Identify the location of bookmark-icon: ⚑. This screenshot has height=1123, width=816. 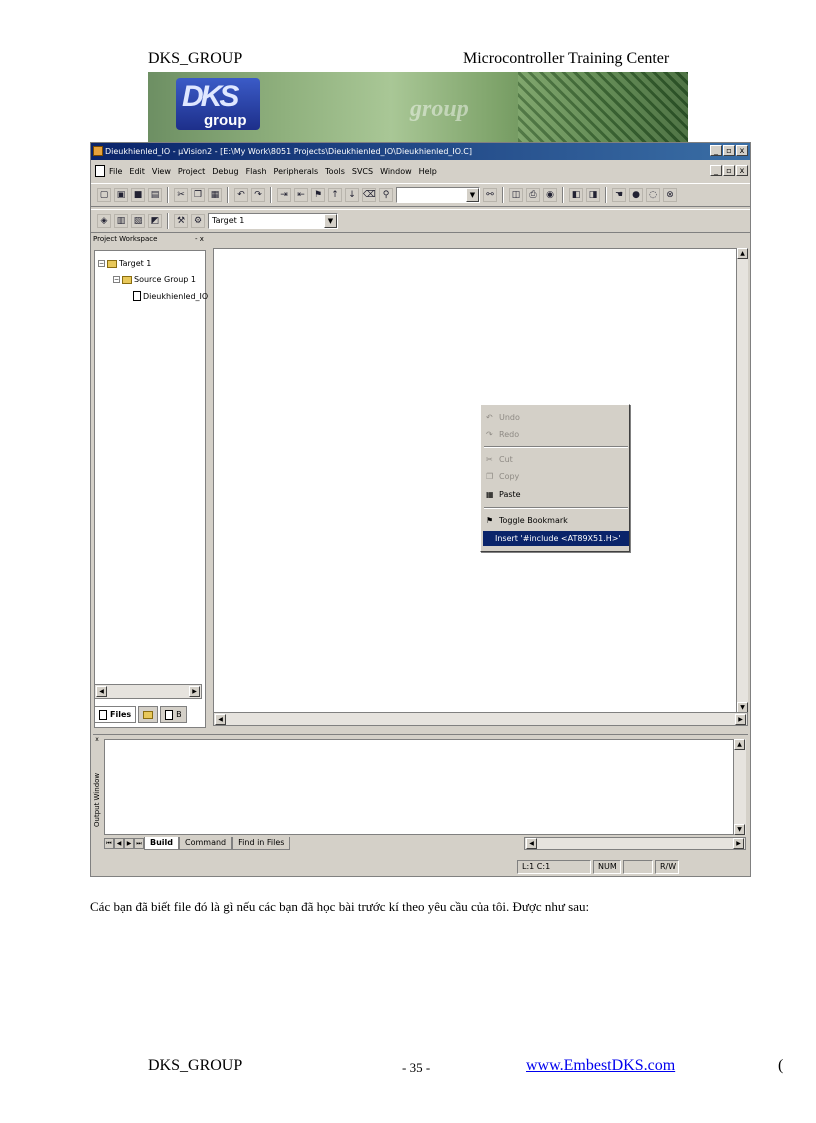
(318, 195).